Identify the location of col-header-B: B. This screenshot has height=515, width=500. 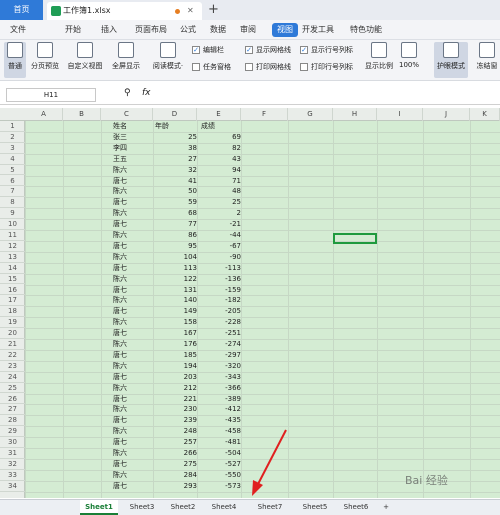
(82, 114).